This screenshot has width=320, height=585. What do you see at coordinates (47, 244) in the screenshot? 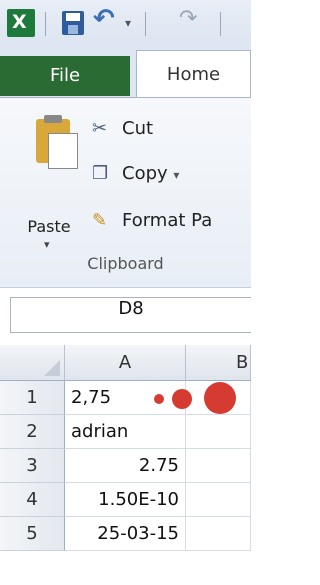
I see `paste-dropdown-icon: ▾` at bounding box center [47, 244].